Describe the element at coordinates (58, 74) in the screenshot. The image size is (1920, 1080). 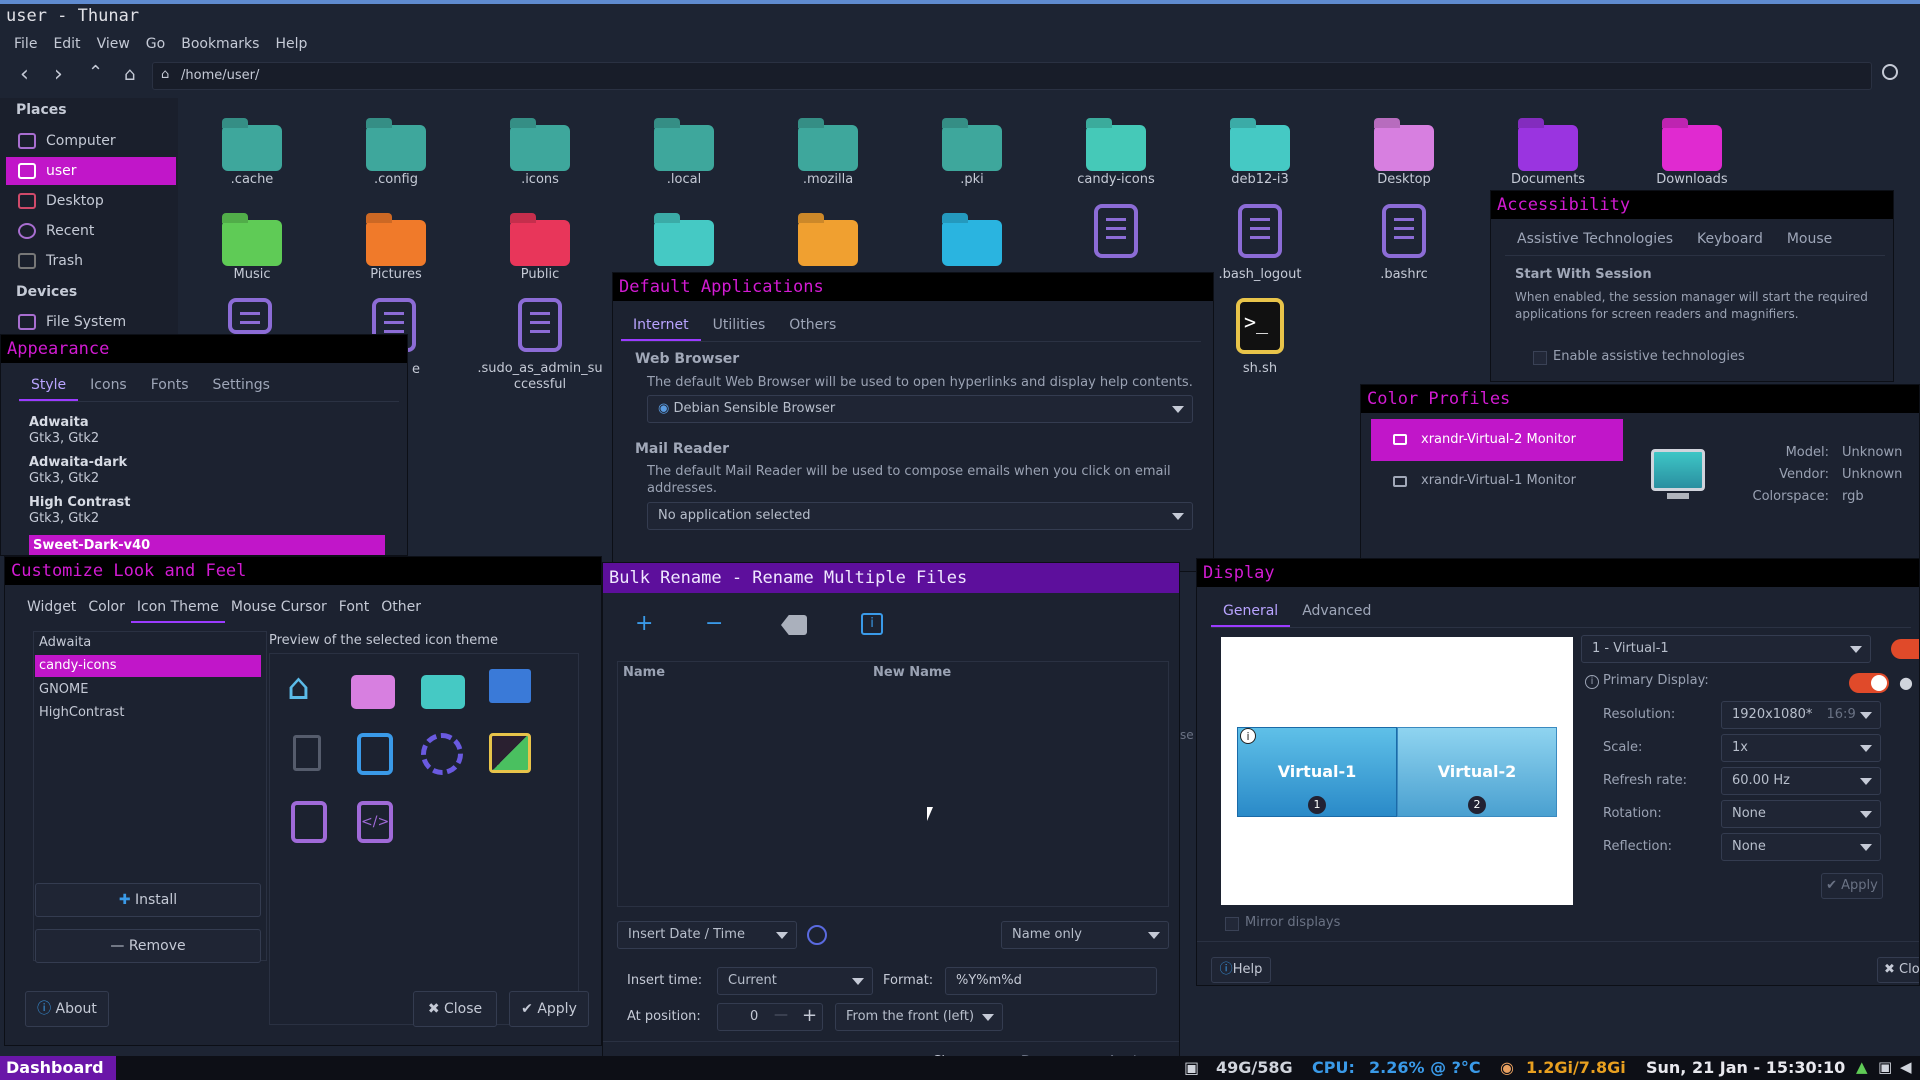
I see `forward-icon: ›` at that location.